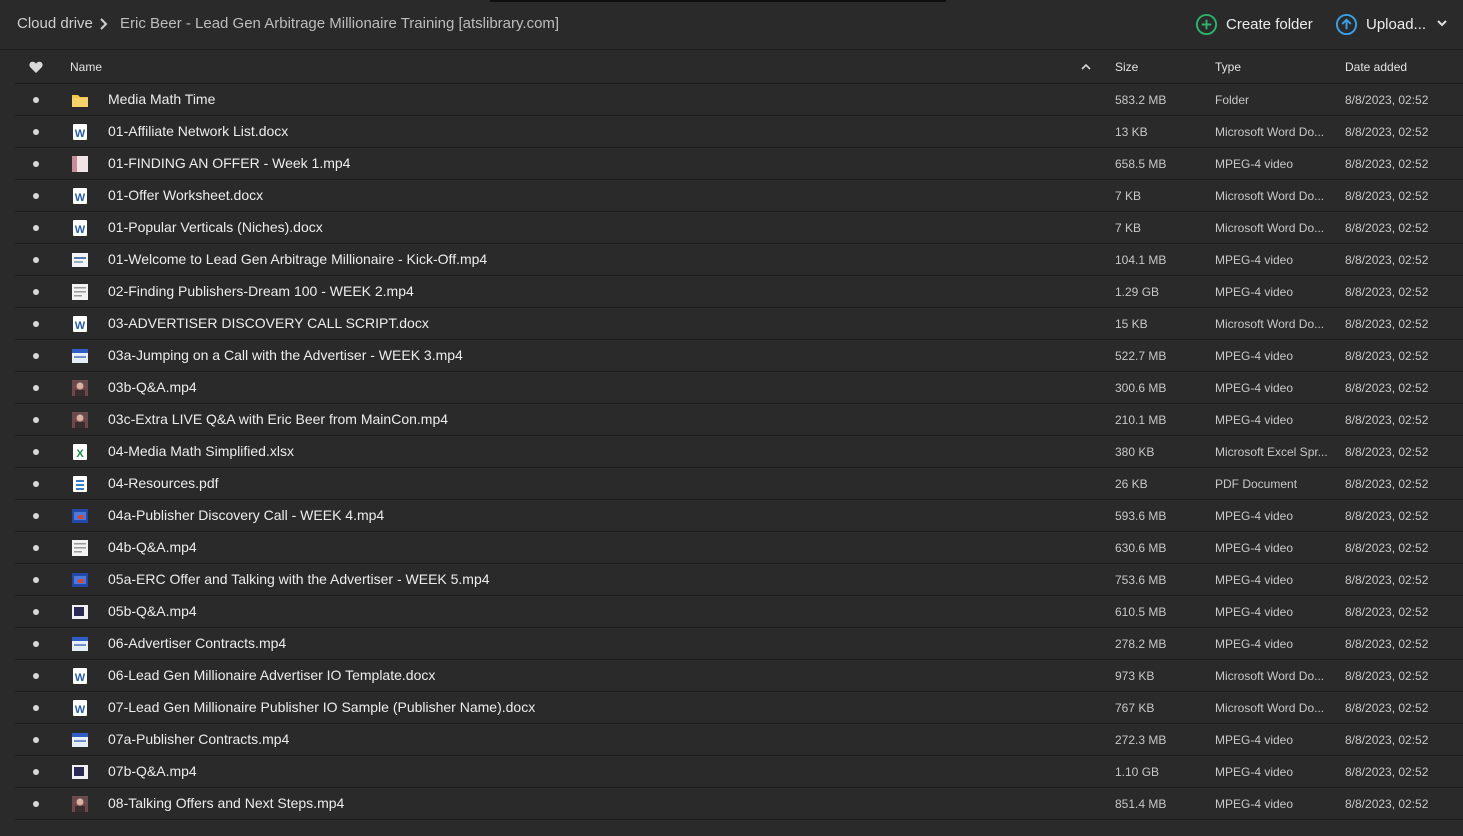 This screenshot has height=836, width=1463. I want to click on file-name: 01-Affiliate Network List.docx, so click(198, 131).